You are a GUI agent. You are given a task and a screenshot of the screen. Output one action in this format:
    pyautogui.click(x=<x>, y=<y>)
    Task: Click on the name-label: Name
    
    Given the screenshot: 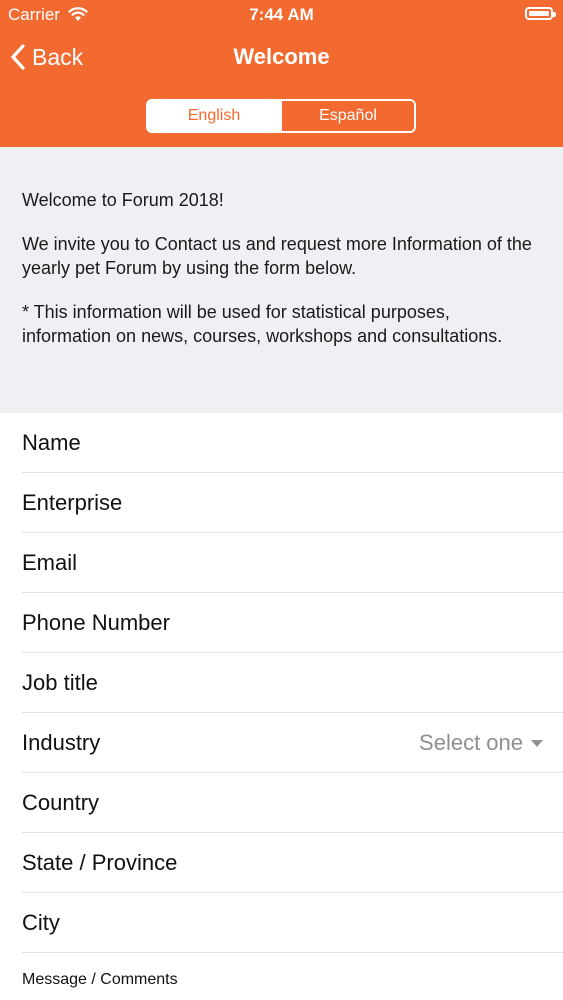 What is the action you would take?
    pyautogui.click(x=51, y=442)
    